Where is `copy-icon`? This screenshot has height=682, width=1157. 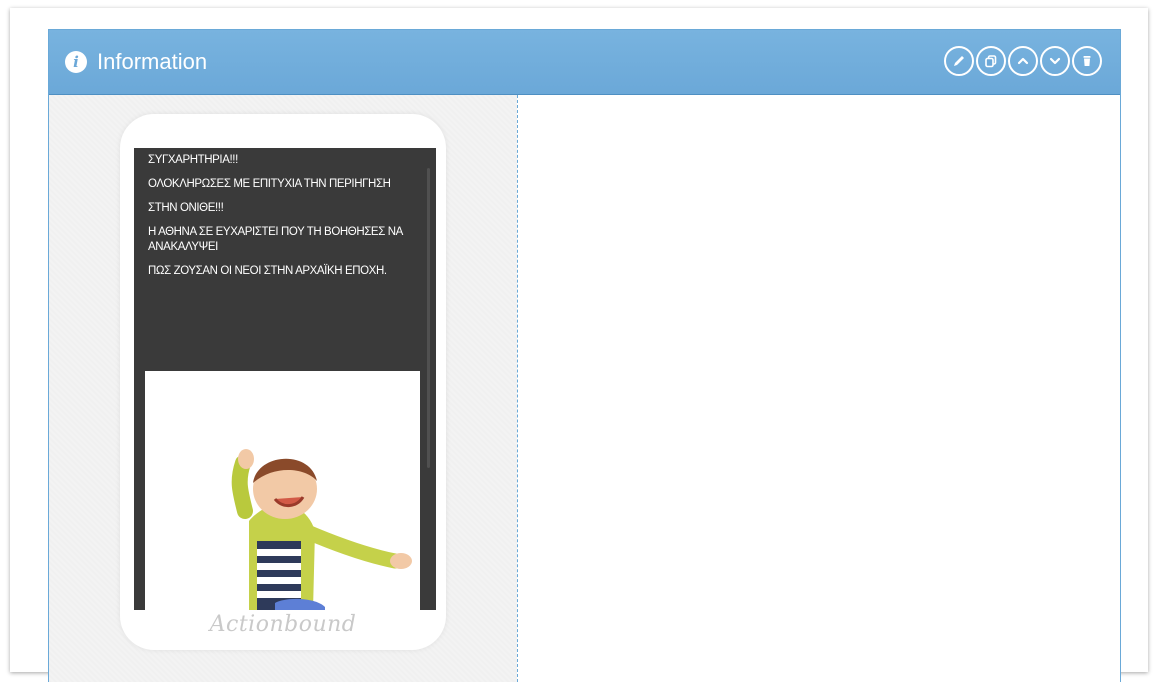
copy-icon is located at coordinates (991, 61).